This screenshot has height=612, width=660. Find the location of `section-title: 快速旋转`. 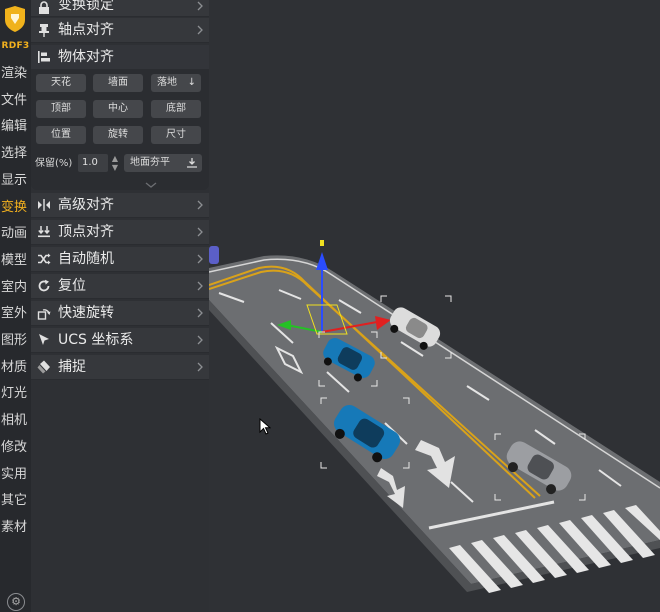

section-title: 快速旋转 is located at coordinates (86, 313).